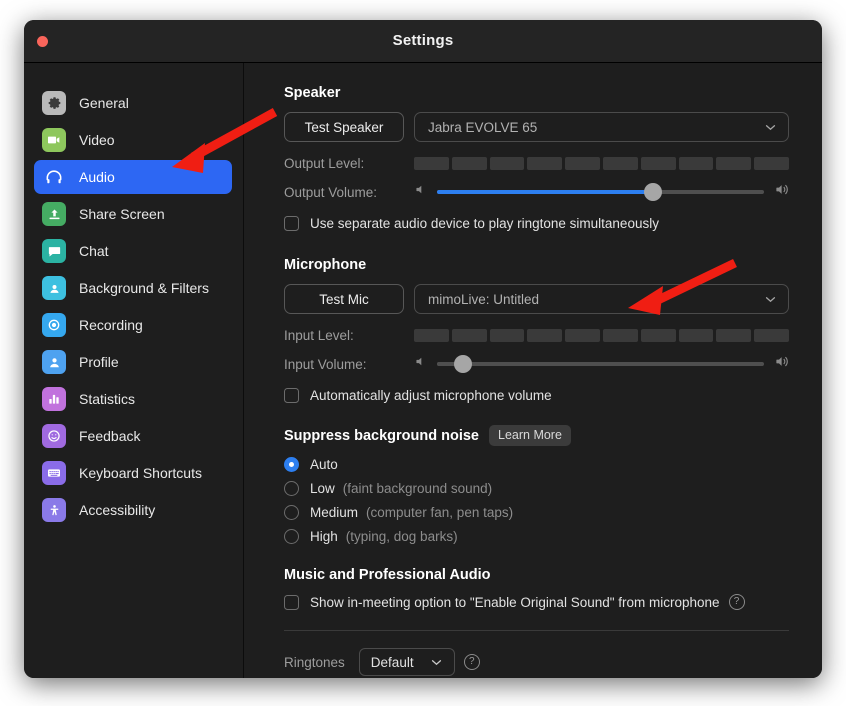 The height and width of the screenshot is (706, 846). Describe the element at coordinates (291, 464) in the screenshot. I see `radio-auto` at that location.